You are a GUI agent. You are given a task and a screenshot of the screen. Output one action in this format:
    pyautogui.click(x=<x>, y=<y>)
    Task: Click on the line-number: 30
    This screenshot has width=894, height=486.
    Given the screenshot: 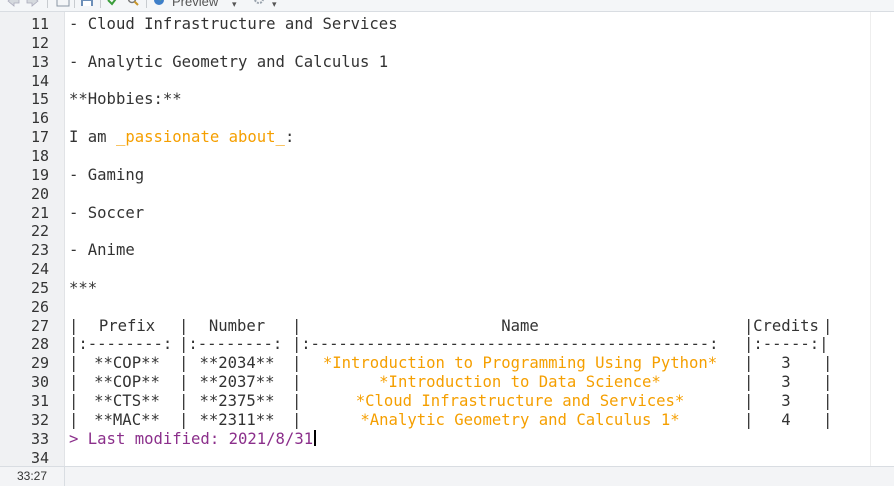 What is the action you would take?
    pyautogui.click(x=39, y=382)
    